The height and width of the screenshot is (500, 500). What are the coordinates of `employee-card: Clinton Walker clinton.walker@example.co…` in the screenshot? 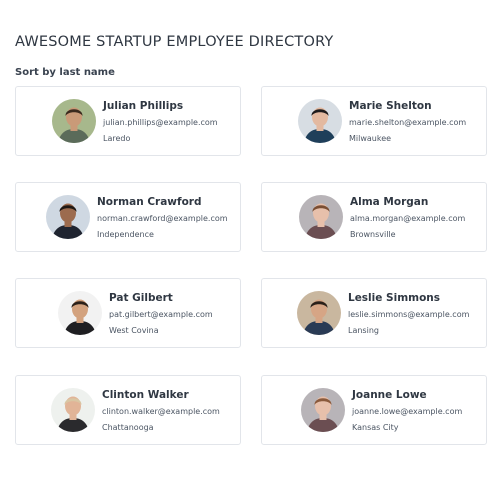 It's located at (128, 410).